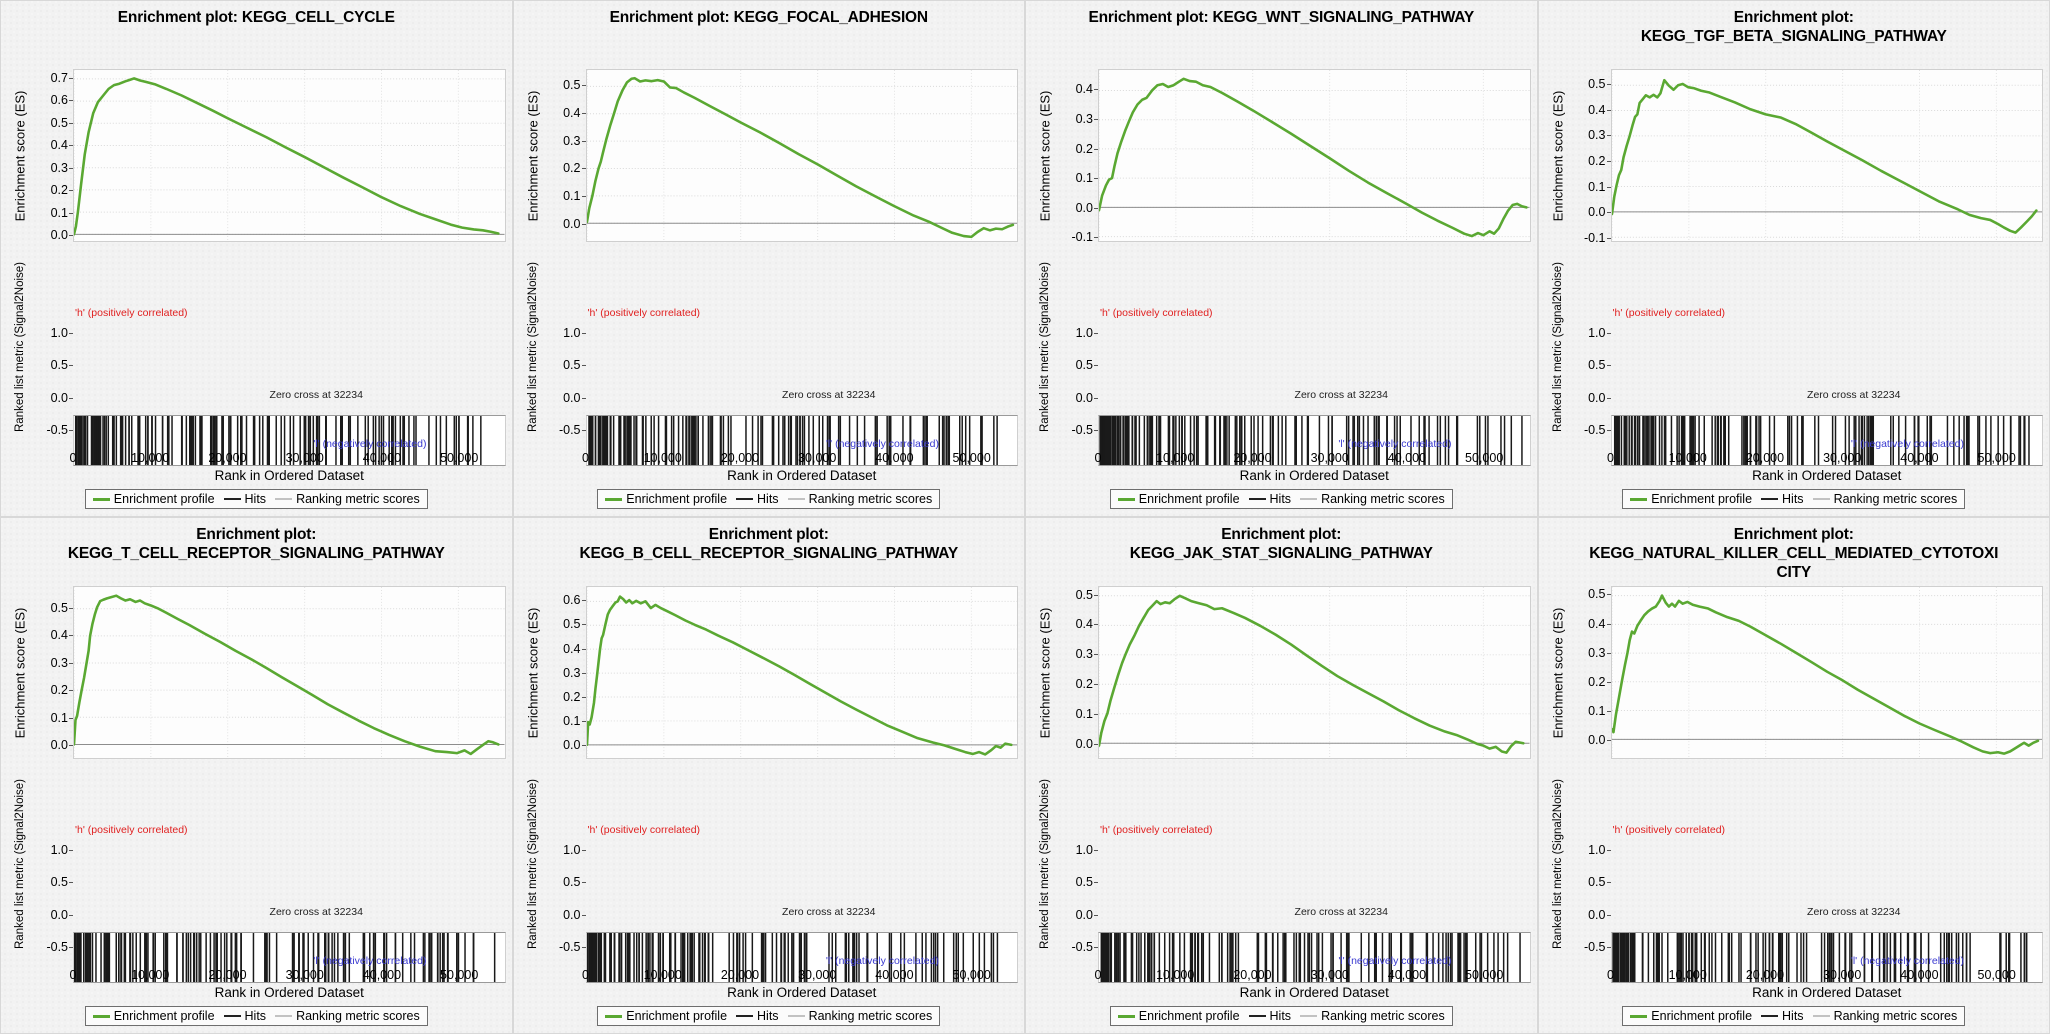 The width and height of the screenshot is (2050, 1034). What do you see at coordinates (1045, 864) in the screenshot?
I see `y-axis-label-ranked-metric: Ranked list metric (Signal2Noise)` at bounding box center [1045, 864].